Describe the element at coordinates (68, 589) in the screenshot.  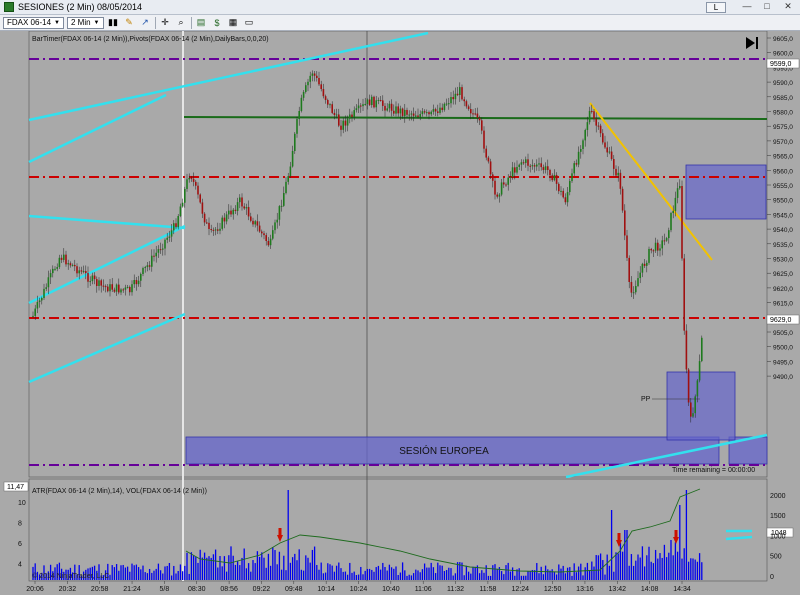
I see `time-tick-label: 20:32` at that location.